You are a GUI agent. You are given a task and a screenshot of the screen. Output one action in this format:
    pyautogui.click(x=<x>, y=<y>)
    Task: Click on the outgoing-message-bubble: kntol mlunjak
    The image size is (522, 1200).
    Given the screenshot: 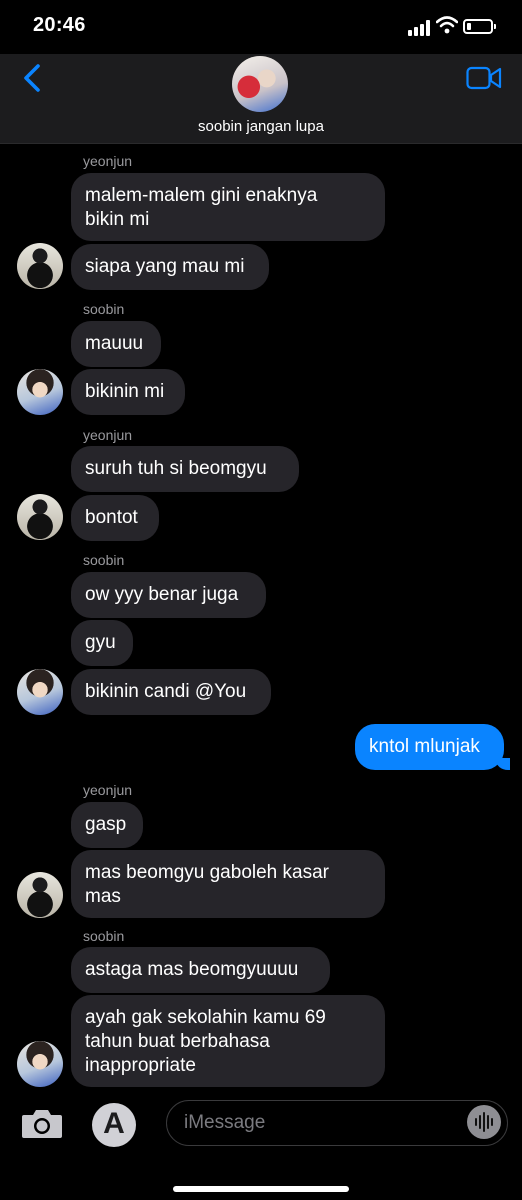 What is the action you would take?
    pyautogui.click(x=429, y=747)
    